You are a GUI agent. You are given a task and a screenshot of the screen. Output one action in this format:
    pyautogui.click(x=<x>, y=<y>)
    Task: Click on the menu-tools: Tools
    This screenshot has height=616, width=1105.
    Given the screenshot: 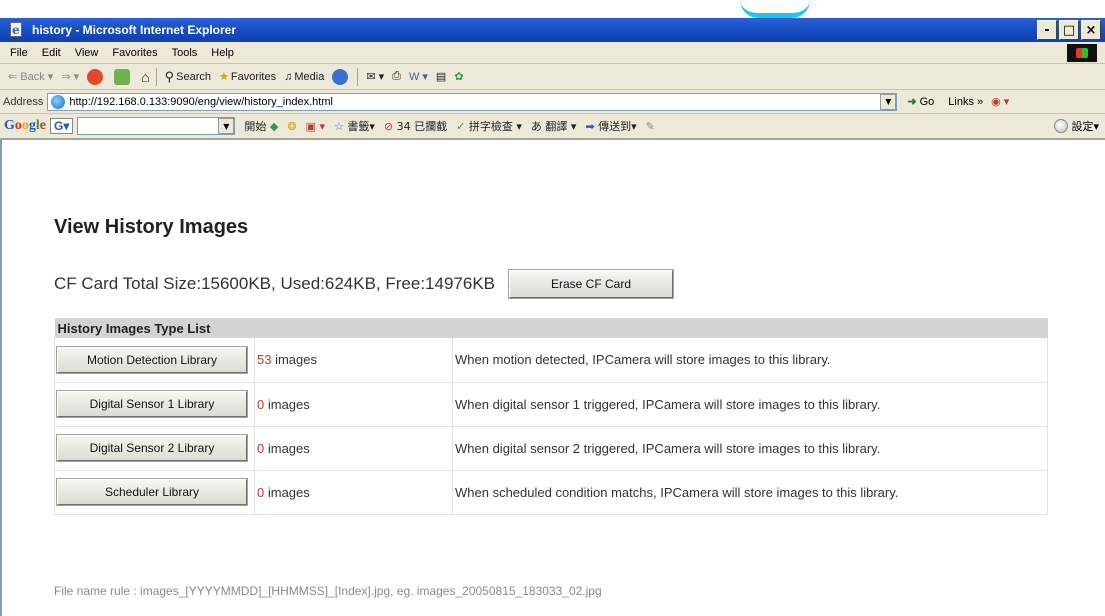 What is the action you would take?
    pyautogui.click(x=185, y=53)
    